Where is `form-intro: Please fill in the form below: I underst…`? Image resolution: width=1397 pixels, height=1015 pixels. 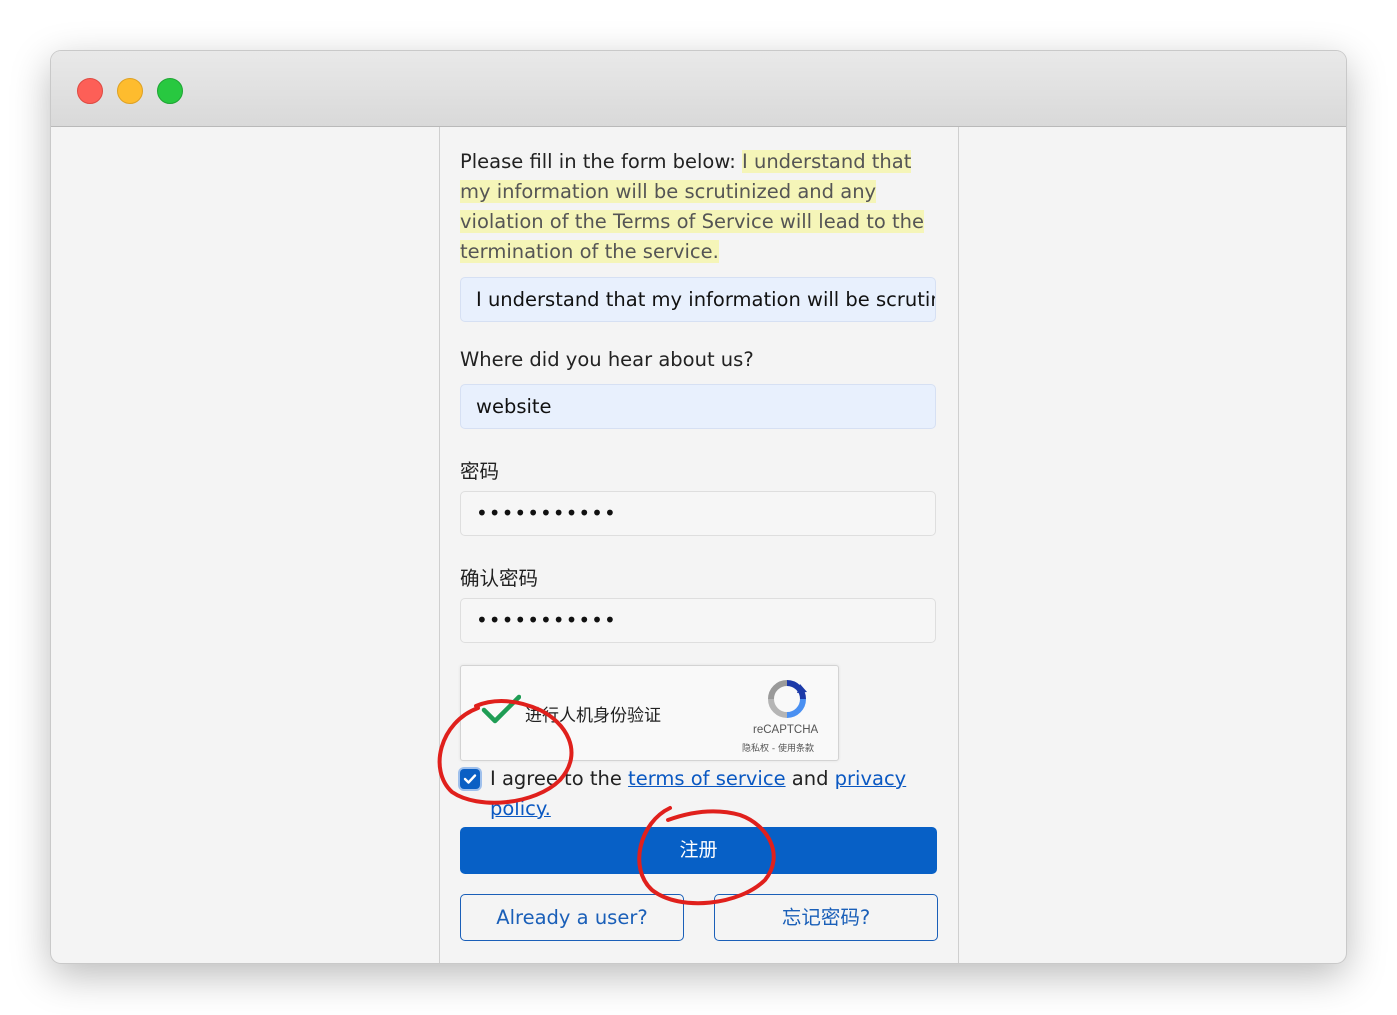
form-intro: Please fill in the form below: I underst… is located at coordinates (700, 207).